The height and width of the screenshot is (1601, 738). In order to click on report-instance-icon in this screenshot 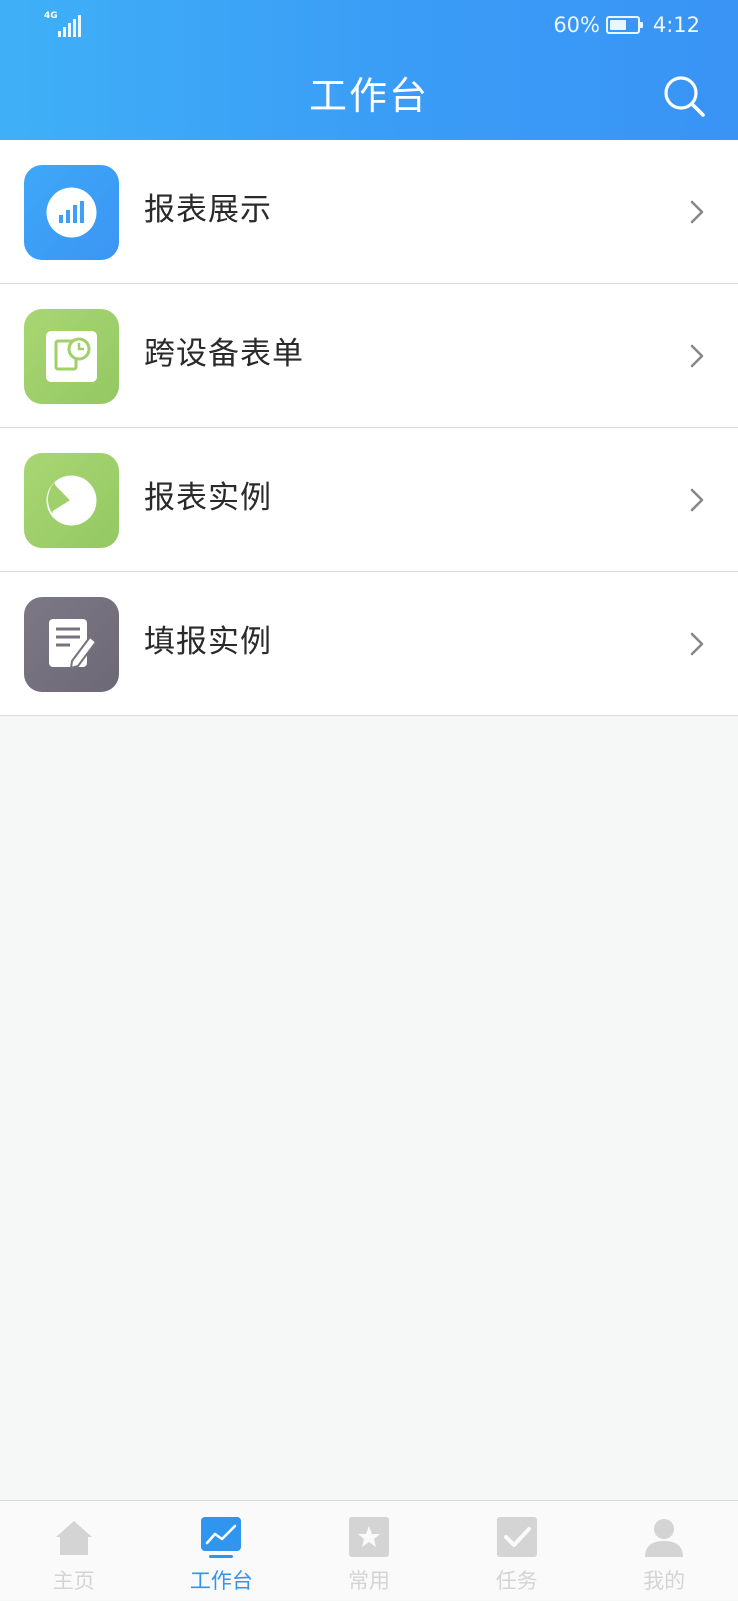, I will do `click(71, 500)`.